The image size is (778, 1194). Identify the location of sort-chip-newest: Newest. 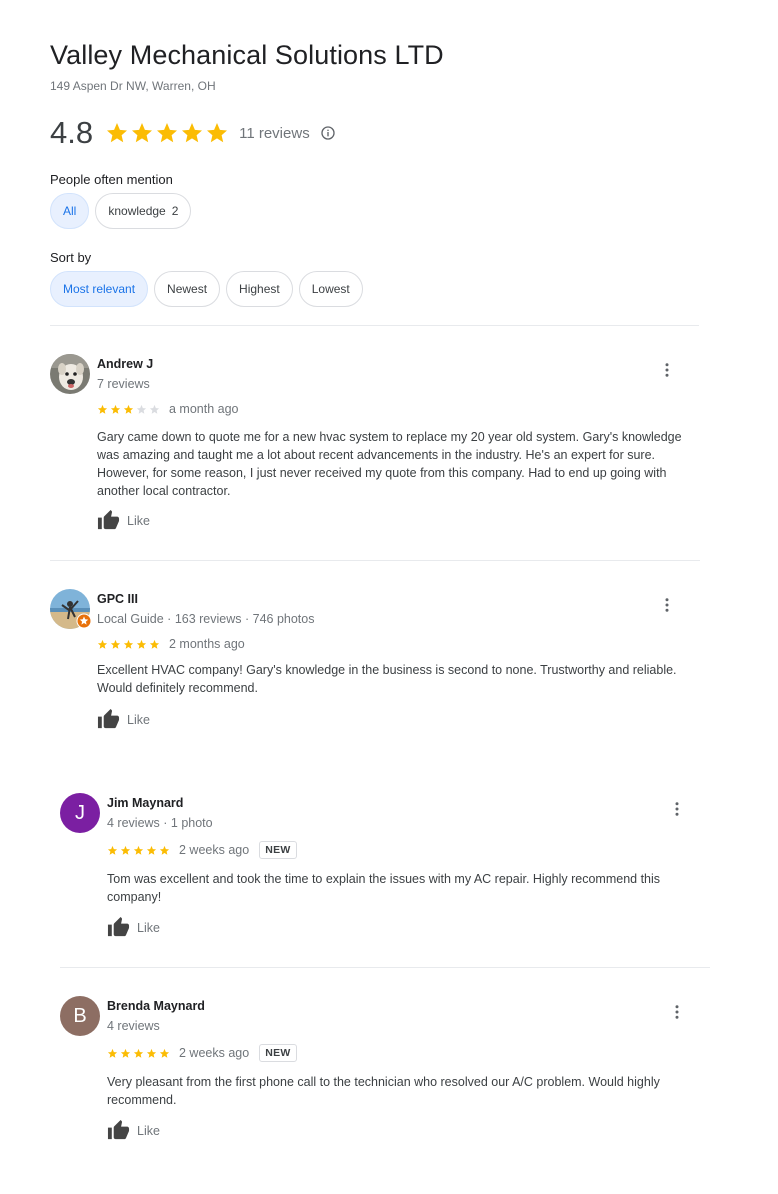
(187, 289).